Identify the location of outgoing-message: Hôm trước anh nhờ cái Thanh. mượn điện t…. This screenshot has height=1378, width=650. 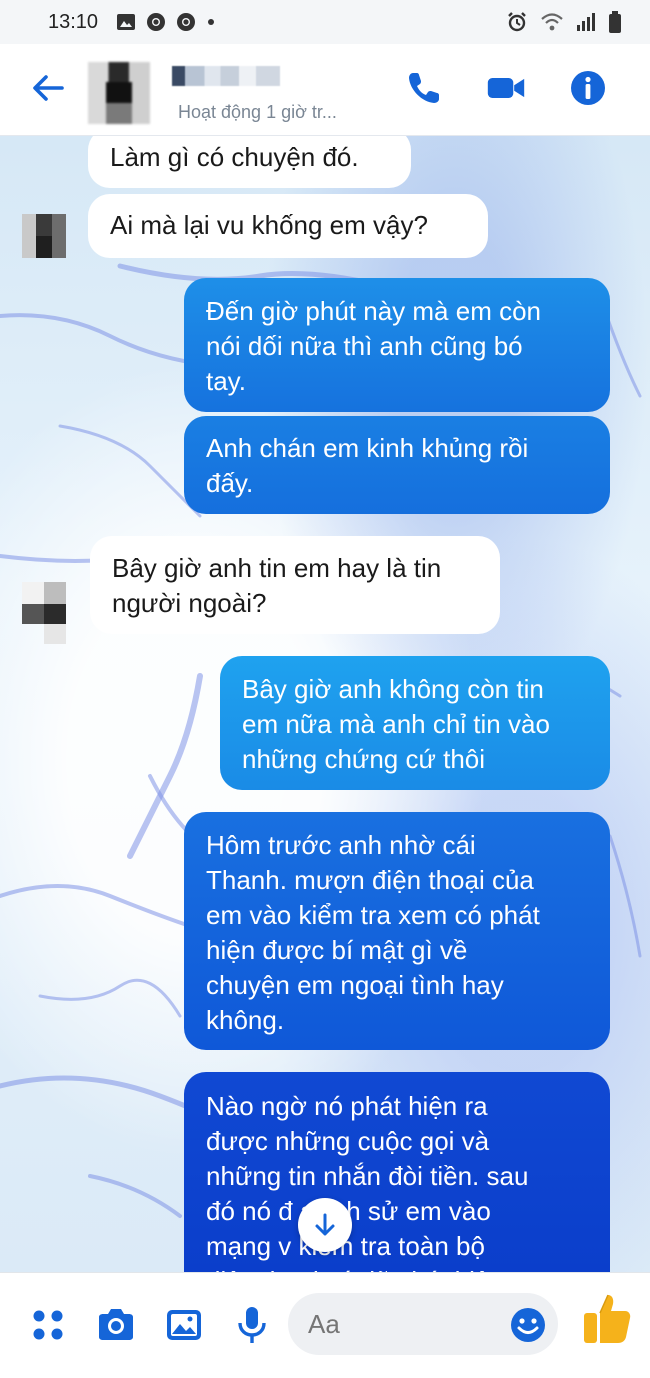
(397, 931).